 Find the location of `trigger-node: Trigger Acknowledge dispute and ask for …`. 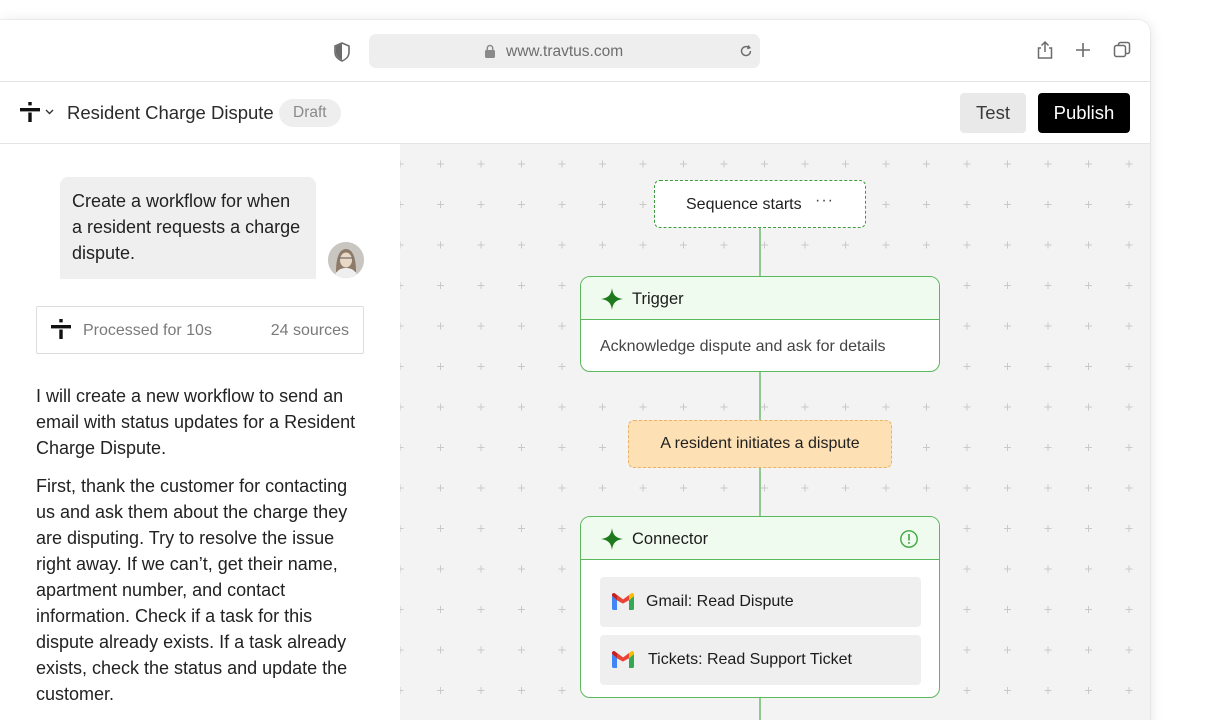

trigger-node: Trigger Acknowledge dispute and ask for … is located at coordinates (760, 324).